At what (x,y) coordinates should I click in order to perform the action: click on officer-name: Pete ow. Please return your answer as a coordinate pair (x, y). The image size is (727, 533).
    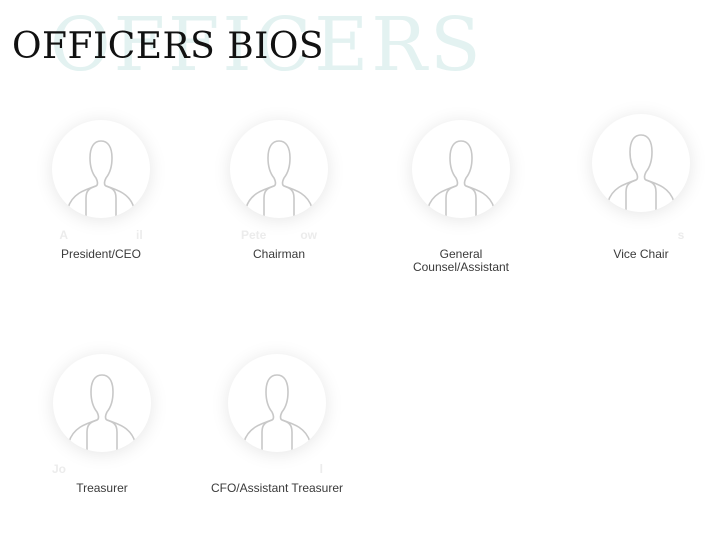
    Looking at the image, I should click on (279, 235).